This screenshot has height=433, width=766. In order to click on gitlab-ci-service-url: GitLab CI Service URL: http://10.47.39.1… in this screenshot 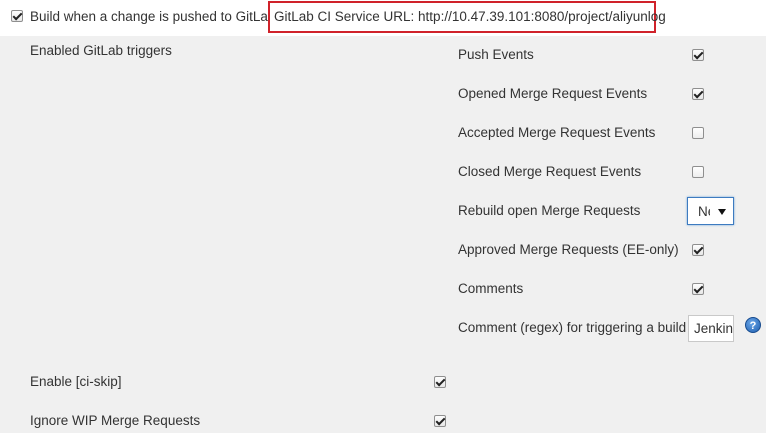, I will do `click(470, 16)`.